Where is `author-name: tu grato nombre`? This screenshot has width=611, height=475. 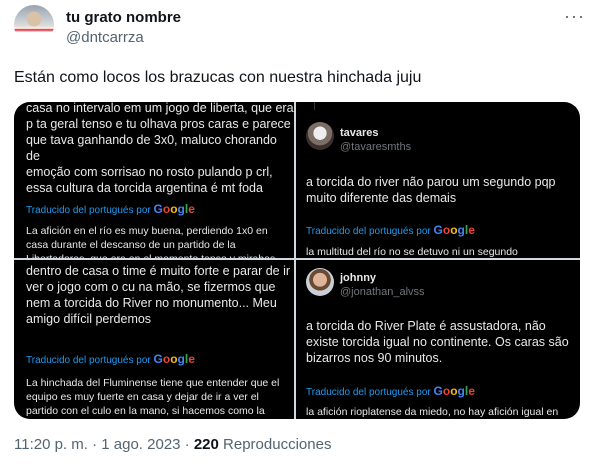 author-name: tu grato nombre is located at coordinates (123, 17).